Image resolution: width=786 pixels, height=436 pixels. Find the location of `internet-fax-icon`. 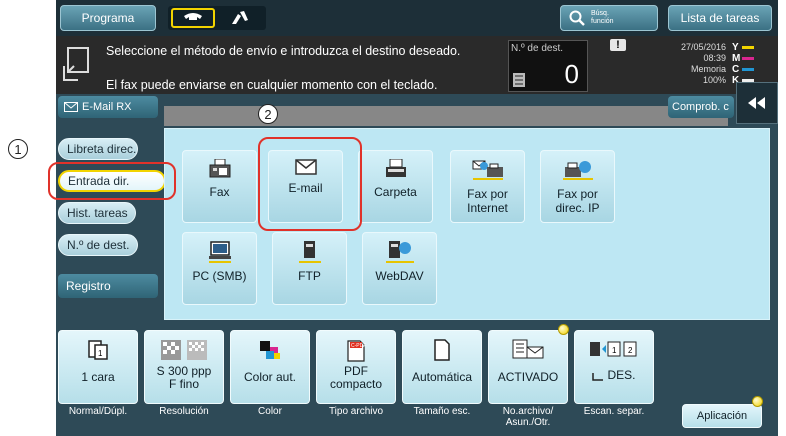

internet-fax-icon is located at coordinates (487, 170).